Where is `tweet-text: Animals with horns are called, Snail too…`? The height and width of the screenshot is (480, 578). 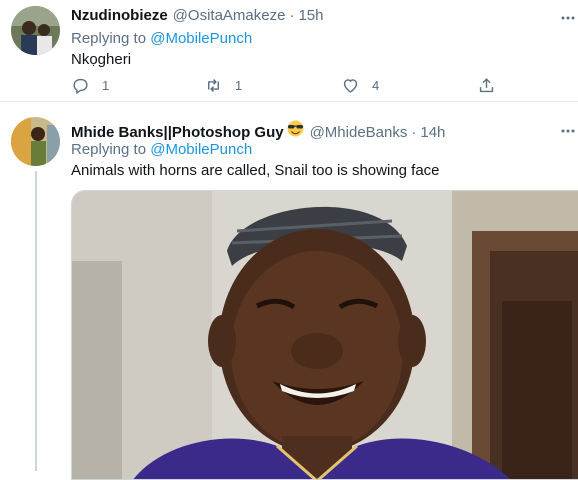
tweet-text: Animals with horns are called, Snail too… is located at coordinates (255, 170).